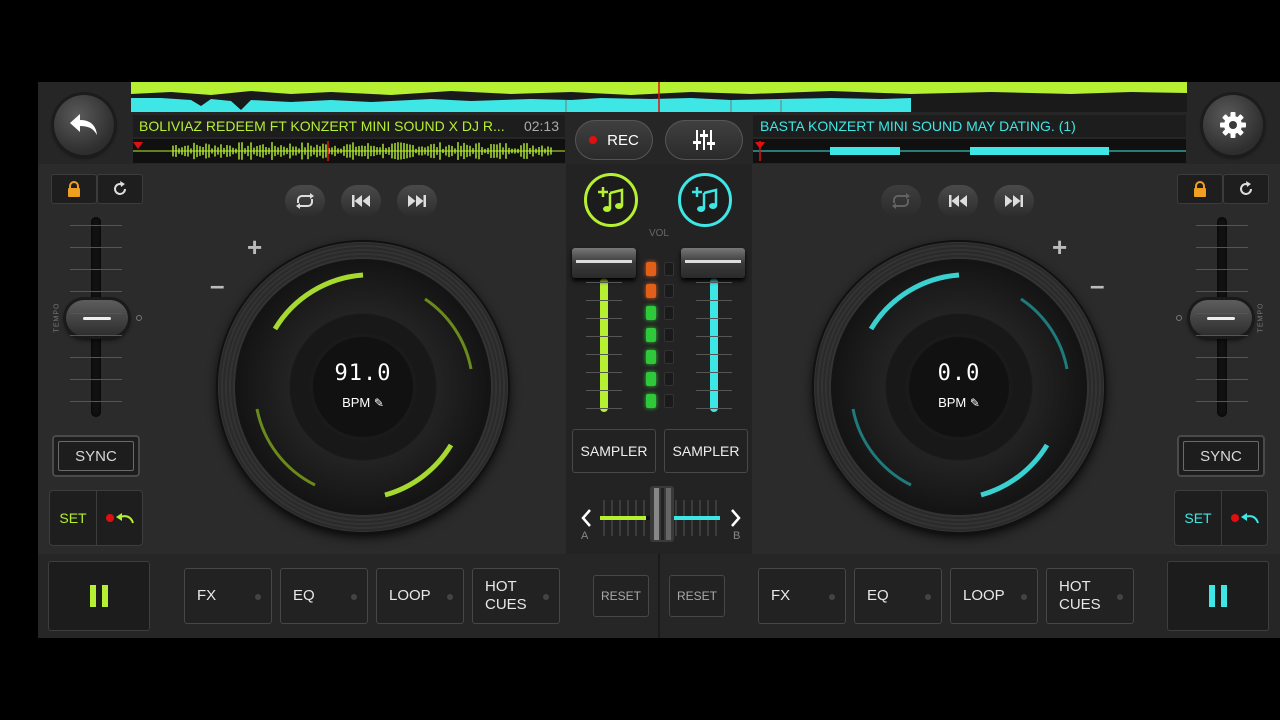 The image size is (1280, 720). What do you see at coordinates (324, 596) in the screenshot?
I see `deck-a-eq-button: EQ` at bounding box center [324, 596].